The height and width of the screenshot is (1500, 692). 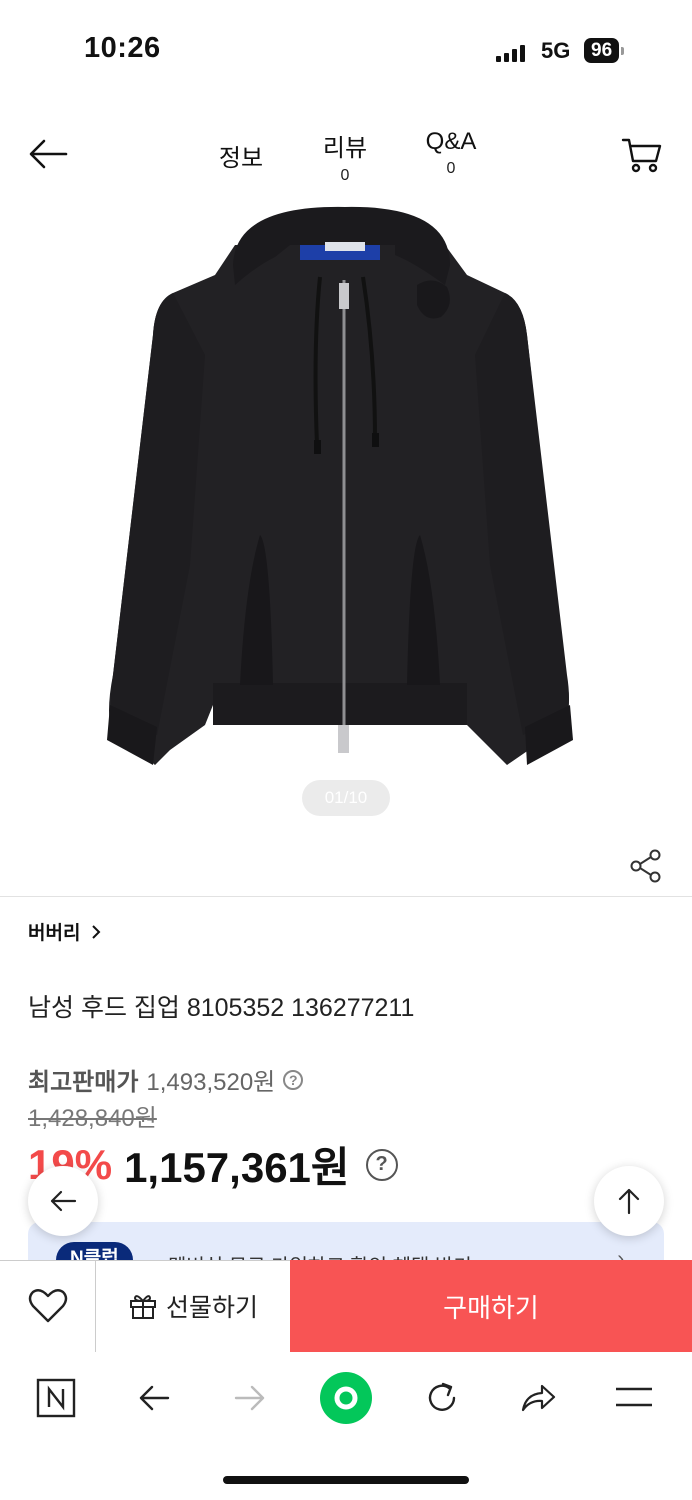 I want to click on network-type: 5G, so click(x=556, y=50).